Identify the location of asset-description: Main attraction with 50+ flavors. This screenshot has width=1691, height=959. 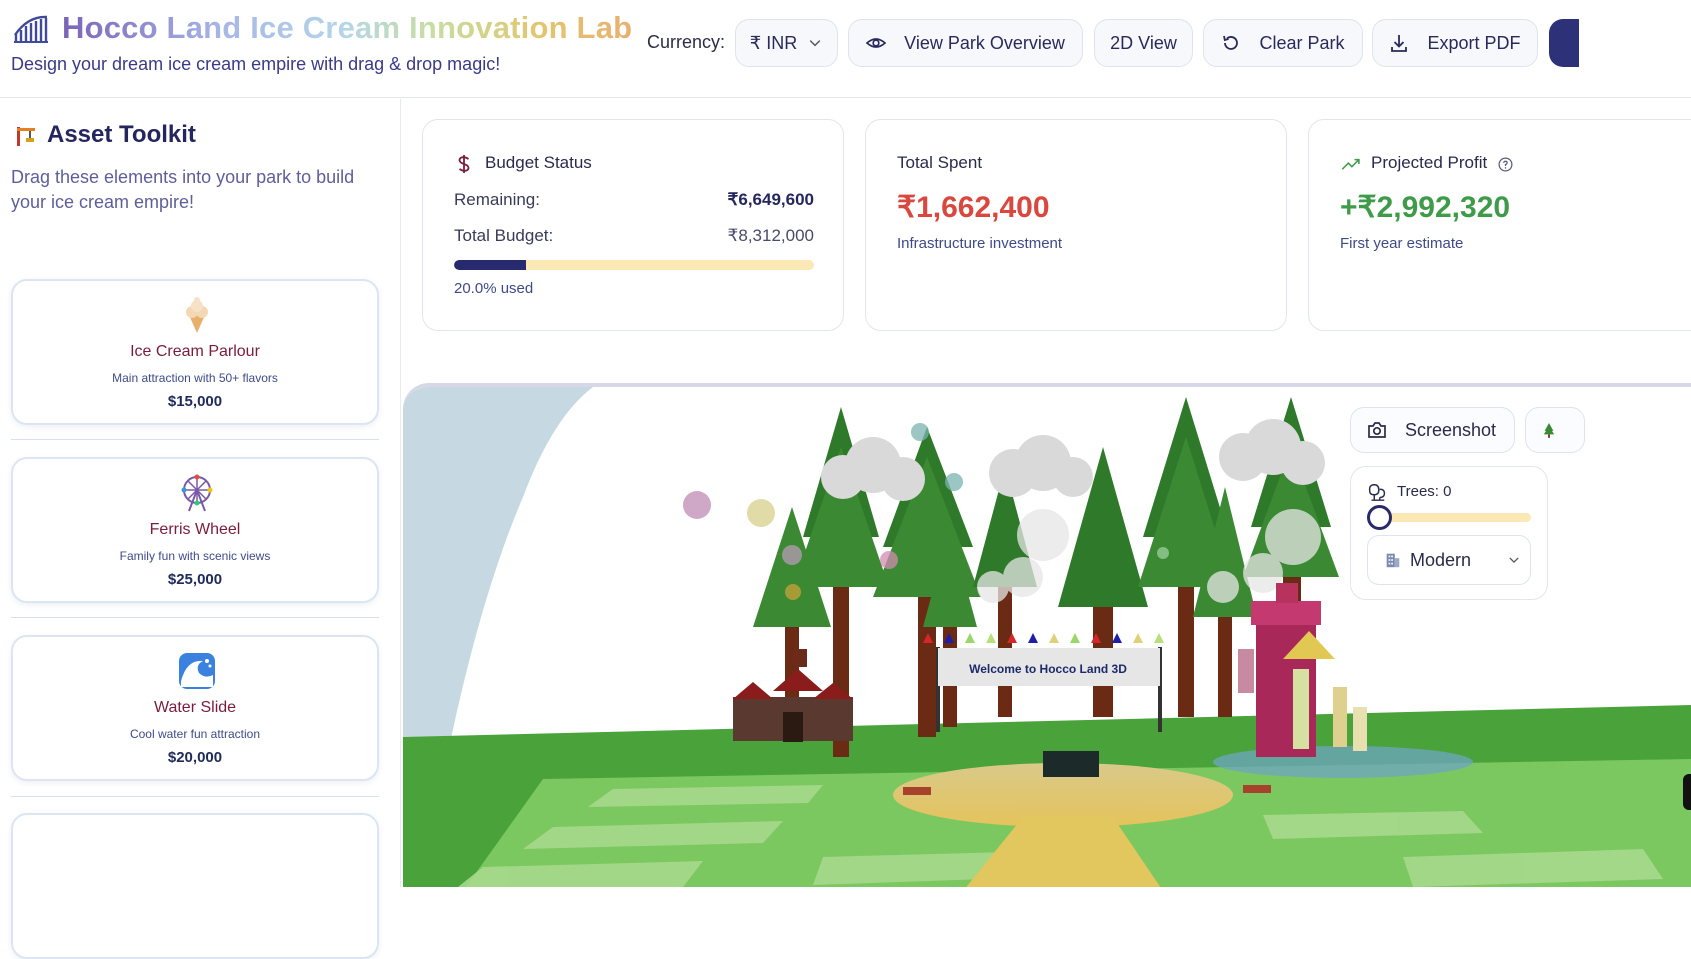
(195, 378).